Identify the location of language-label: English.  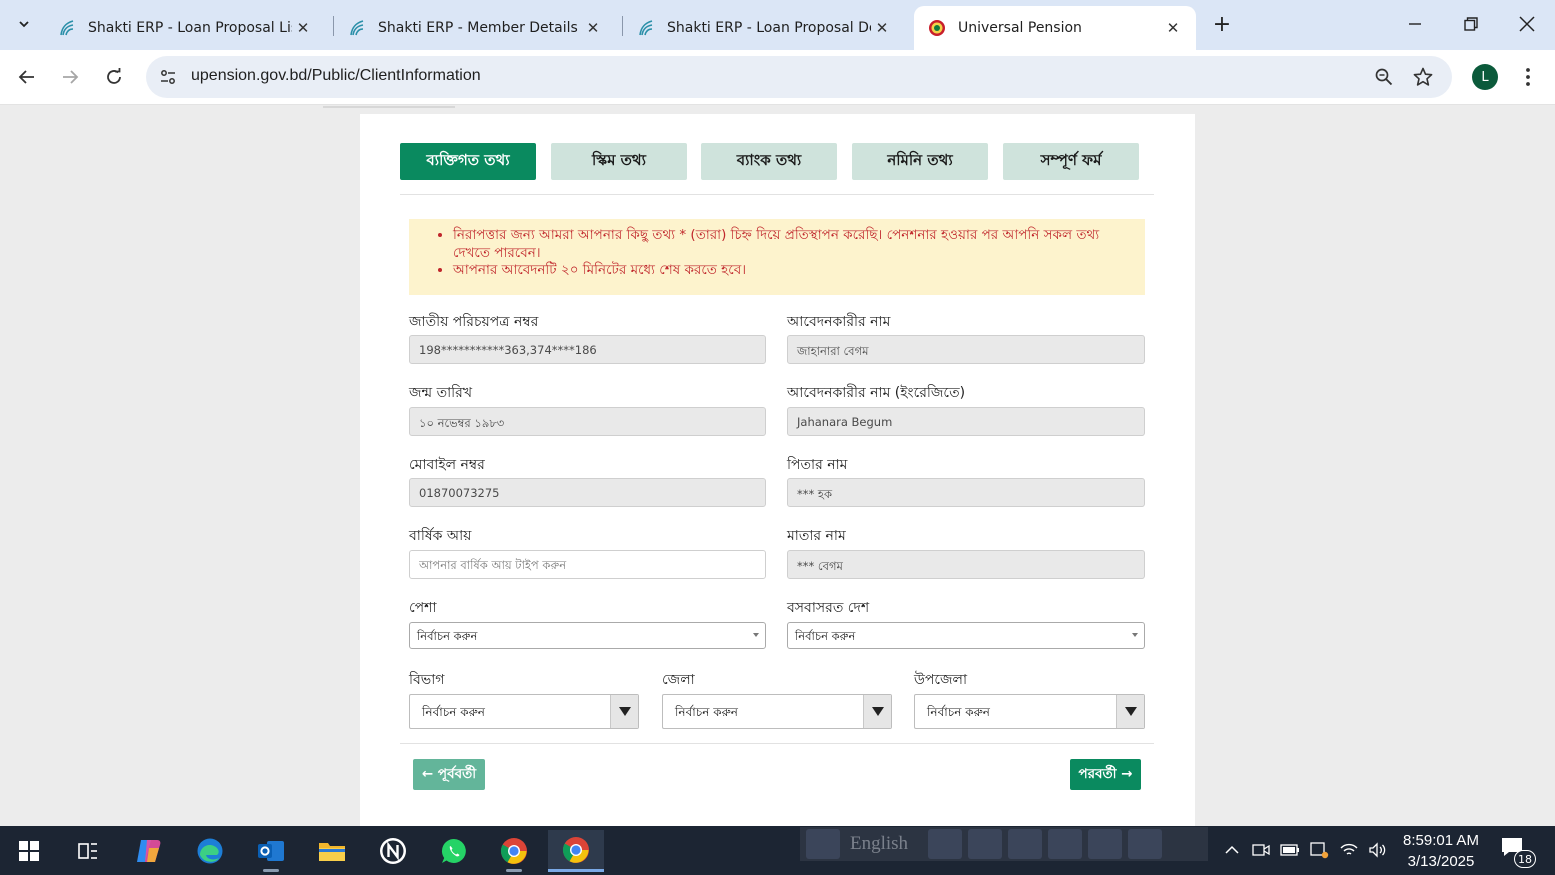
(879, 843).